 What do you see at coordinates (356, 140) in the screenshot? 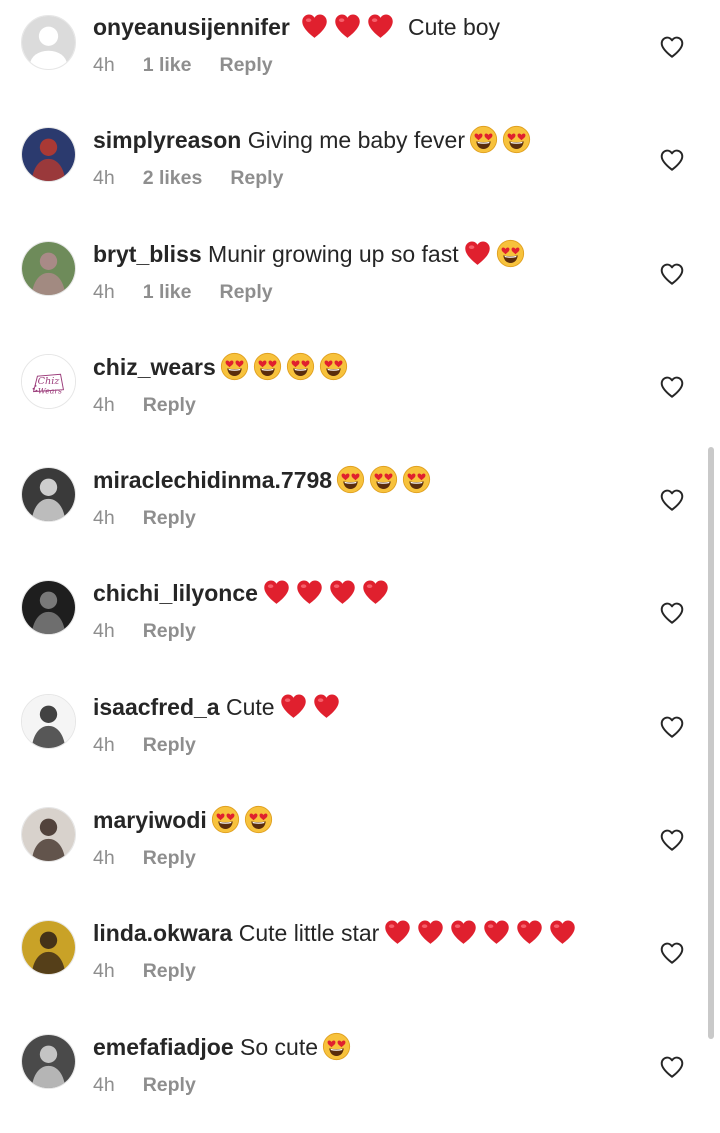
I see `comment-text: Giving me baby fever` at bounding box center [356, 140].